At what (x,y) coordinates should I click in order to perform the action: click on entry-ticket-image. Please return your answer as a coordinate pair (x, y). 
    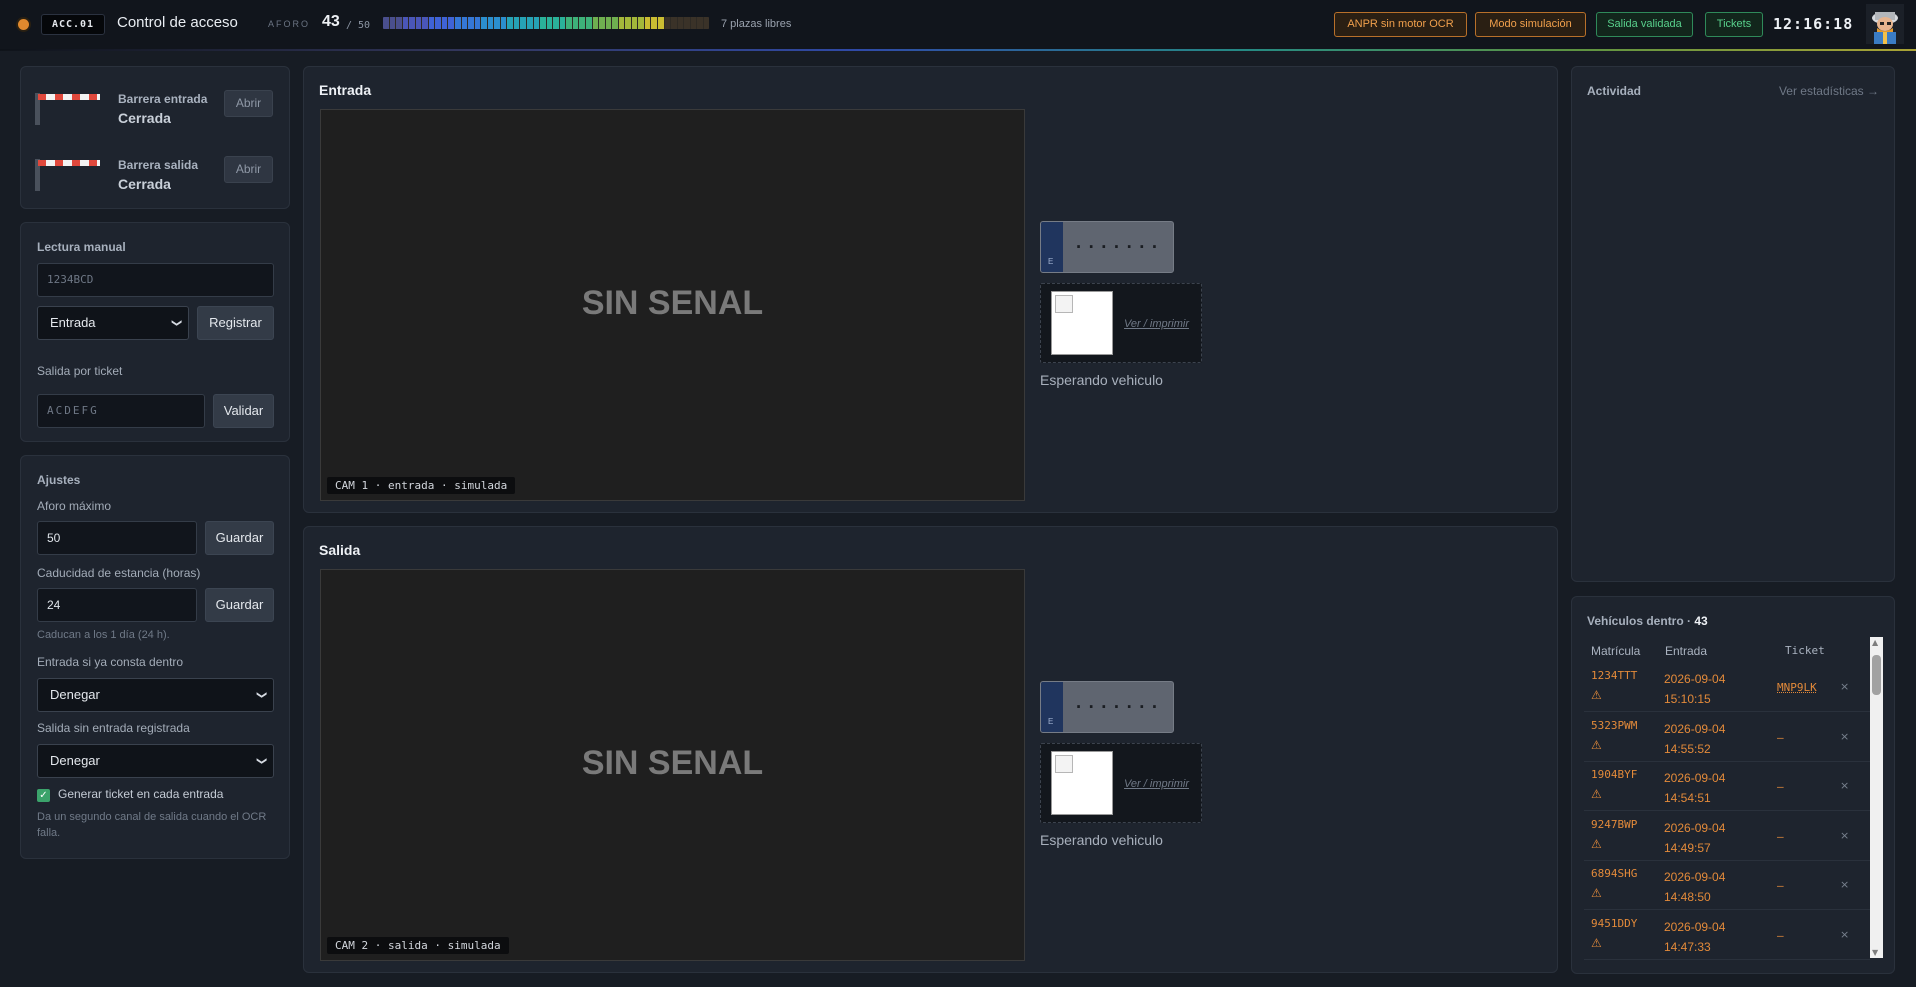
    Looking at the image, I should click on (1082, 323).